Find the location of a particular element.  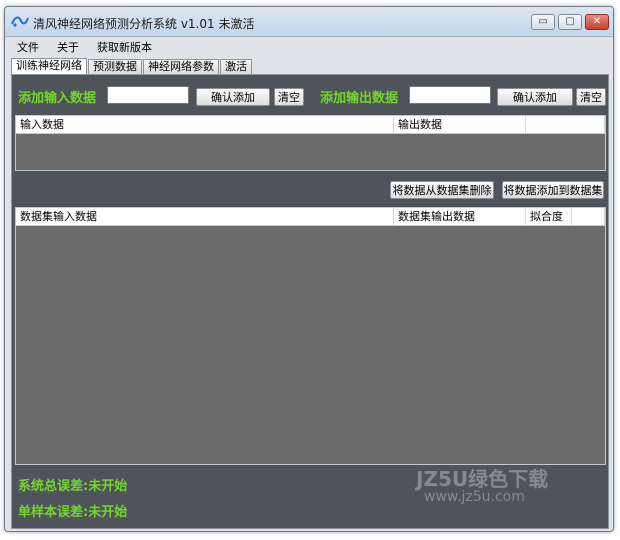

single-error-status: 单样本误差:未开始 is located at coordinates (72, 510).